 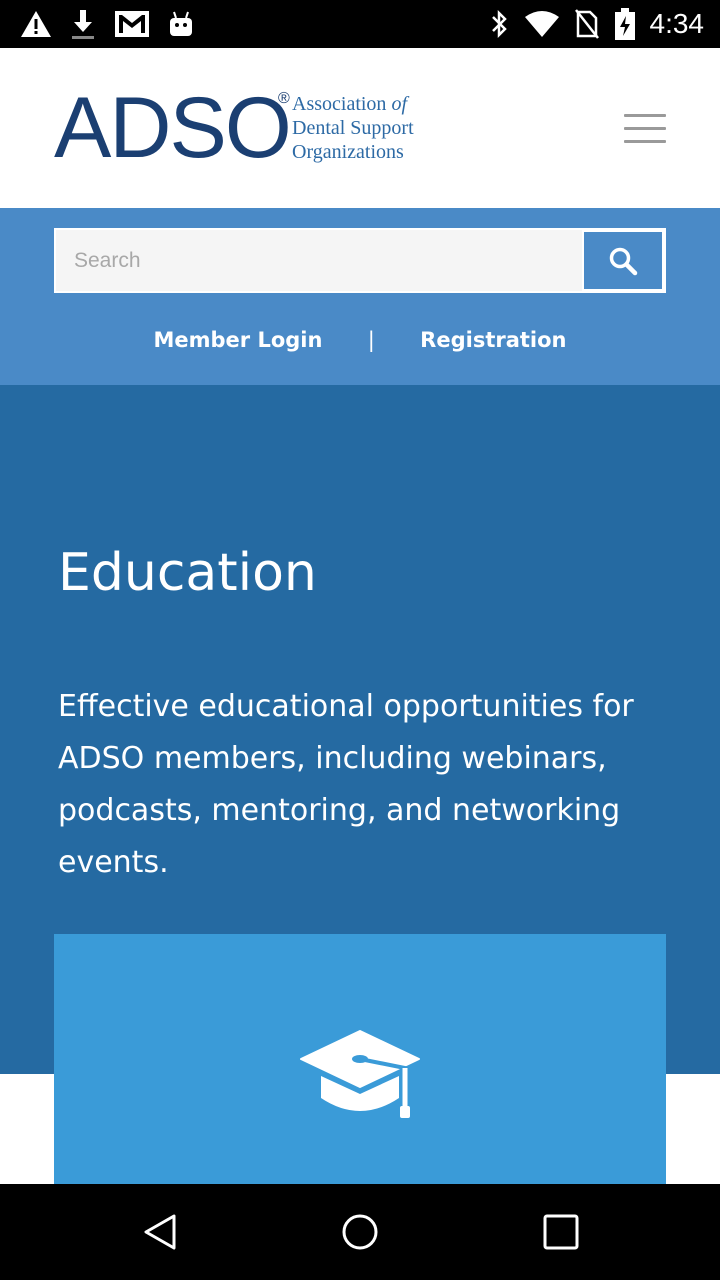 What do you see at coordinates (181, 23) in the screenshot?
I see `android-icon` at bounding box center [181, 23].